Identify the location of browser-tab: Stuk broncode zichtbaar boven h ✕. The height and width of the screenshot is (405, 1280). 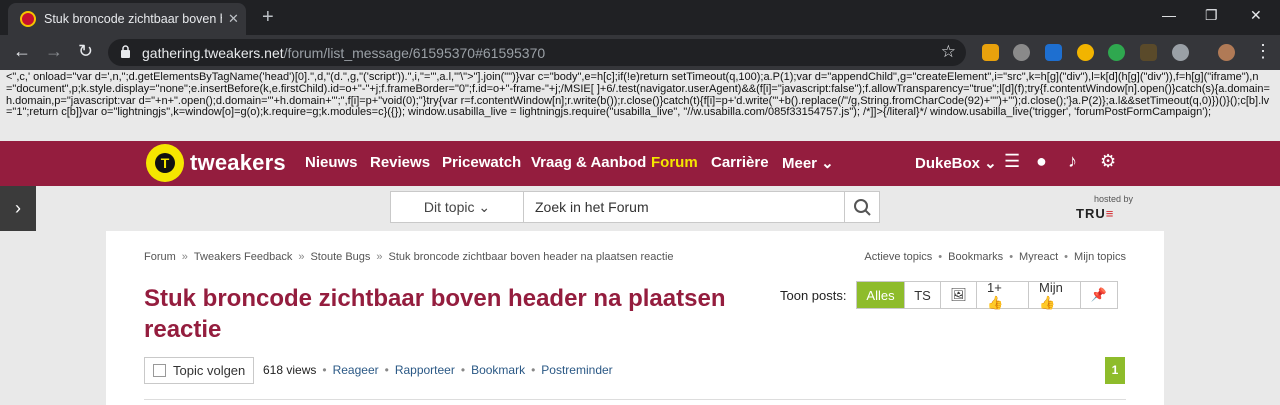
(127, 19).